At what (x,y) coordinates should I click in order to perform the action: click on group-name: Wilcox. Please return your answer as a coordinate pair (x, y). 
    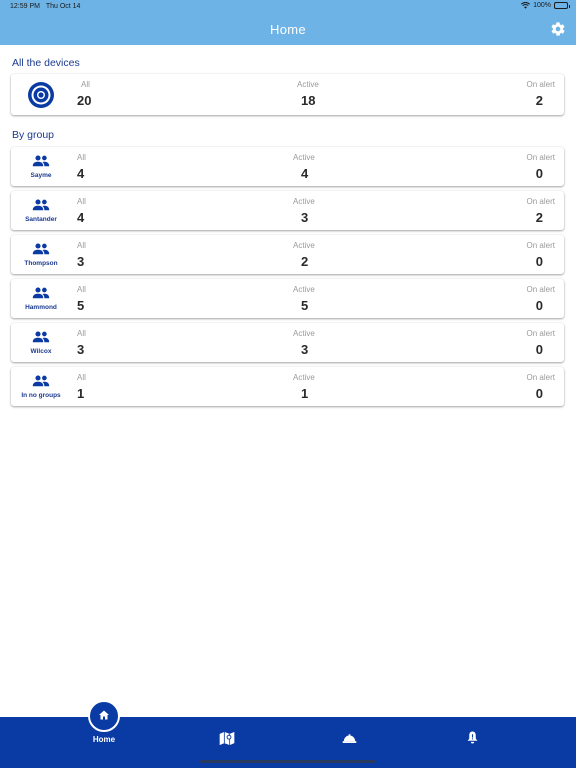
    Looking at the image, I should click on (41, 351).